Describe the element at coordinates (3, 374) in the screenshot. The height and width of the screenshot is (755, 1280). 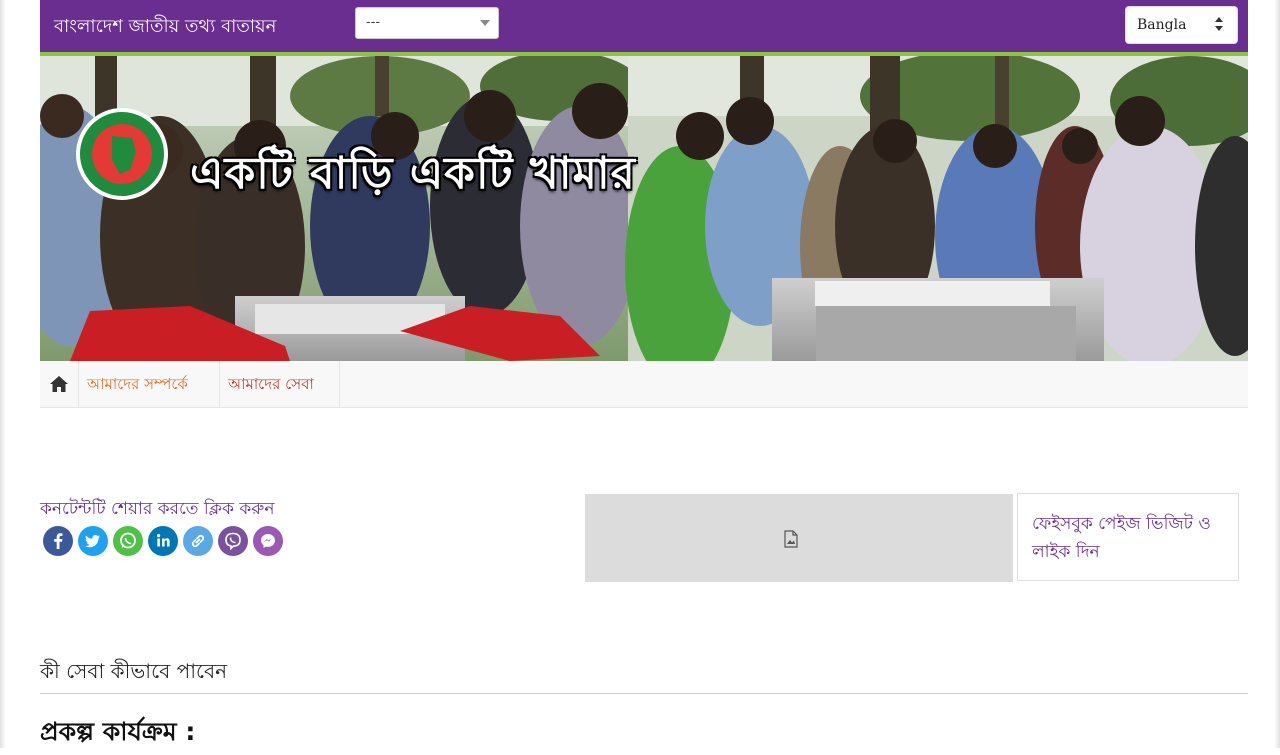
I see `page-shadow-left` at that location.